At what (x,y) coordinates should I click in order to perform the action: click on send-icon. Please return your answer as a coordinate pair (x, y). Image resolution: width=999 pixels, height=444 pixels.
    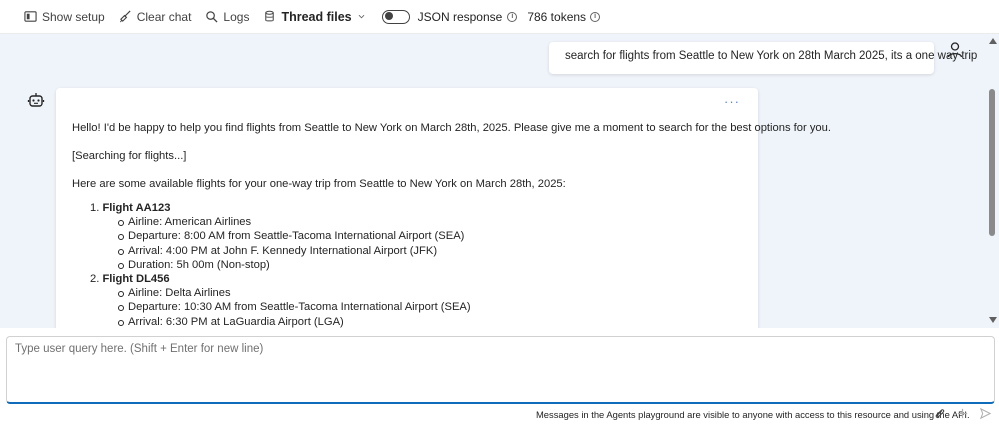
    Looking at the image, I should click on (985, 413).